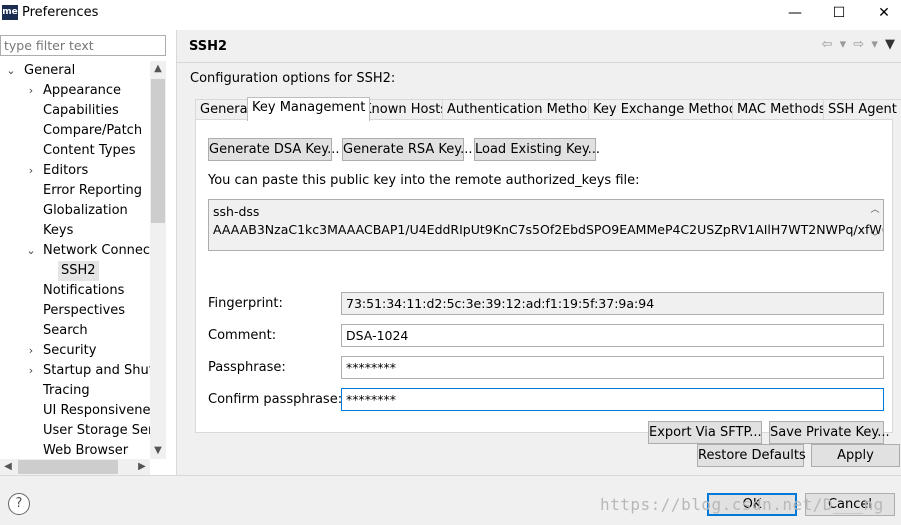 The width and height of the screenshot is (901, 525). I want to click on tree-item-startup-shutdown: Startup and Shutd, so click(96, 371).